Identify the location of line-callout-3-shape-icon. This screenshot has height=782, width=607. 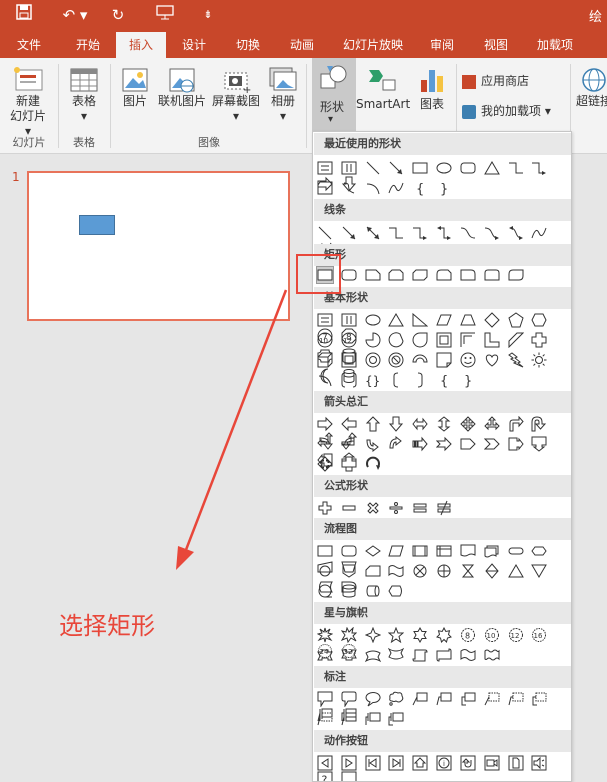
(468, 699).